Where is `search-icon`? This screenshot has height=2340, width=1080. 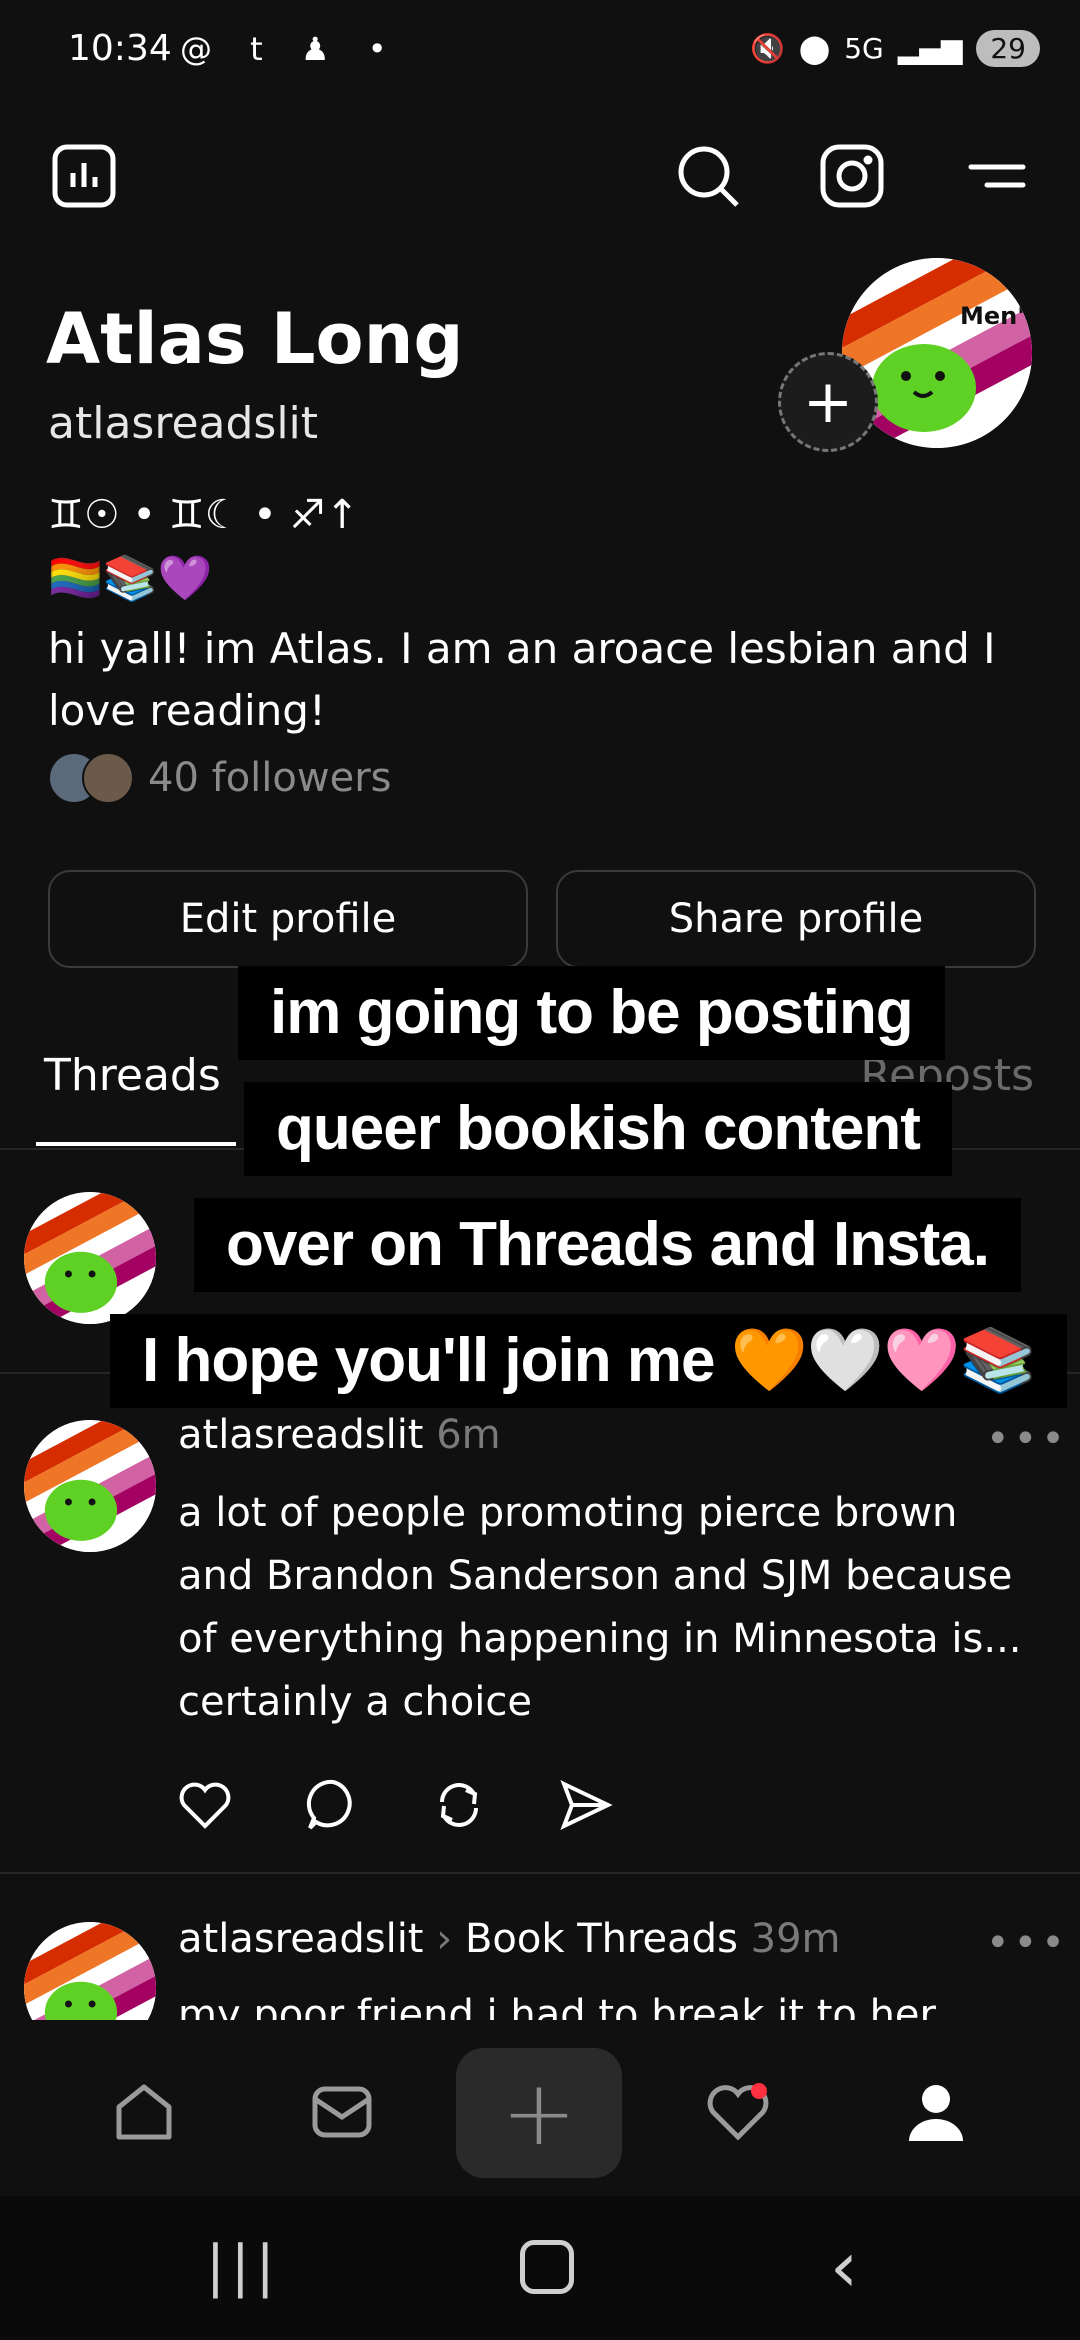
search-icon is located at coordinates (708, 176).